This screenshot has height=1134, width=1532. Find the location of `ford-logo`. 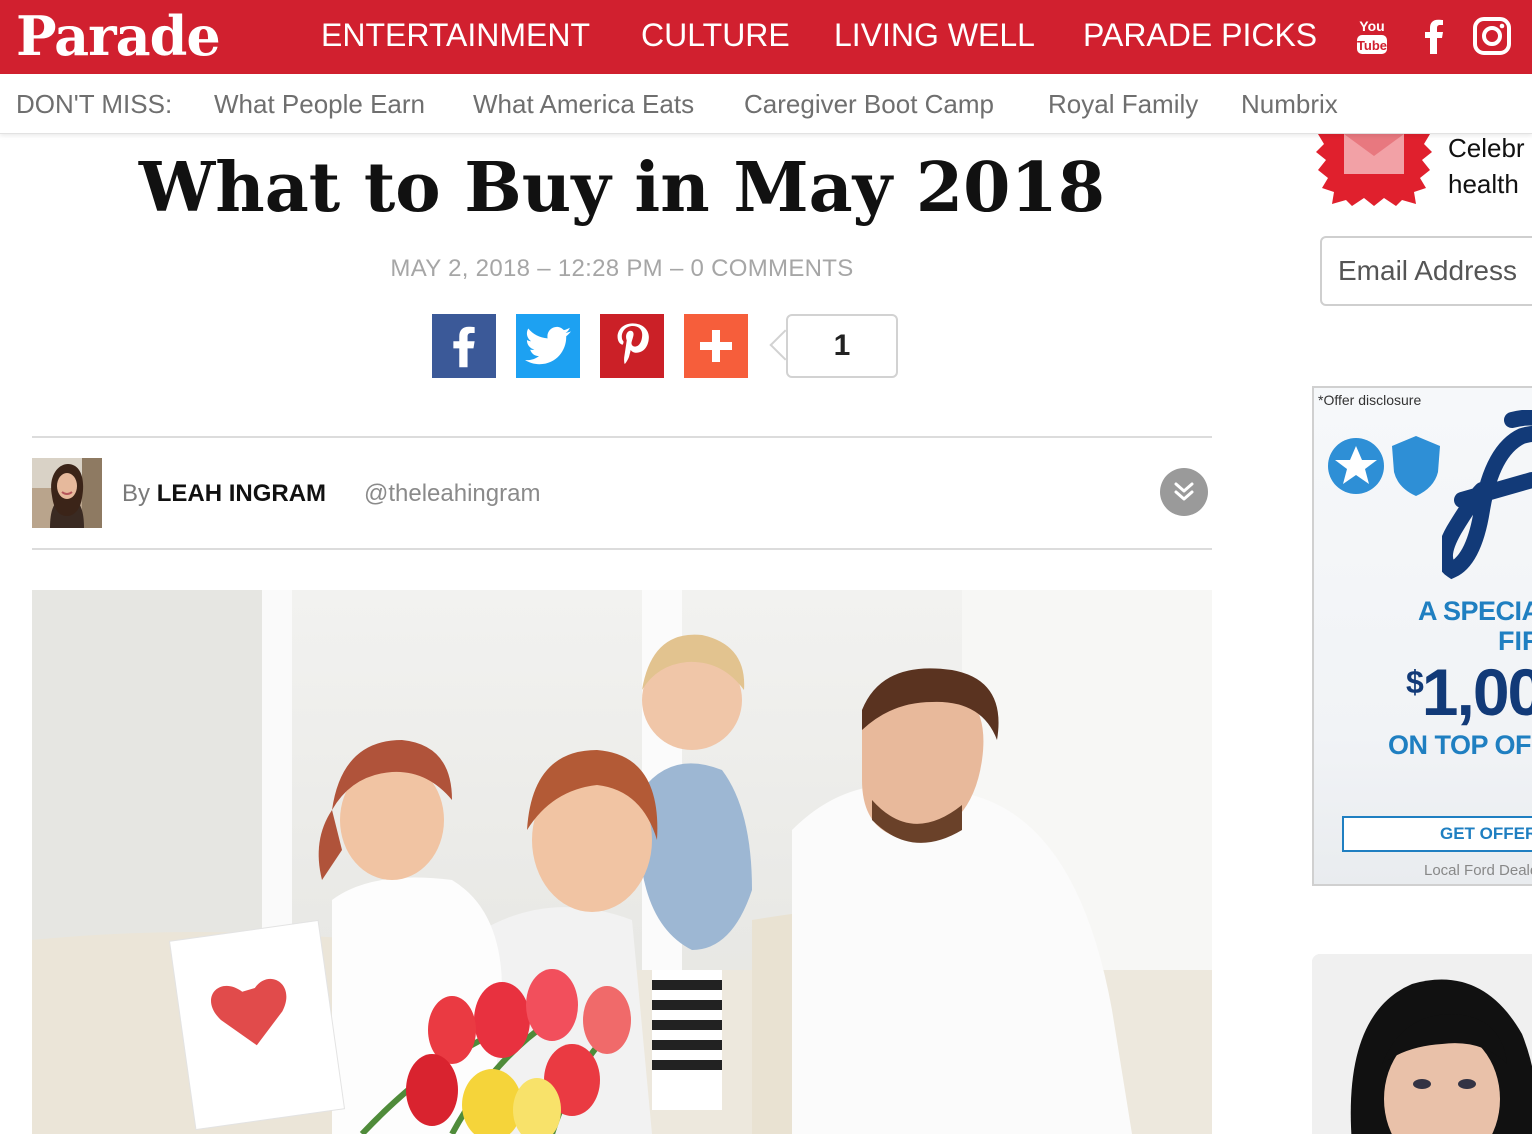

ford-logo is located at coordinates (1487, 495).